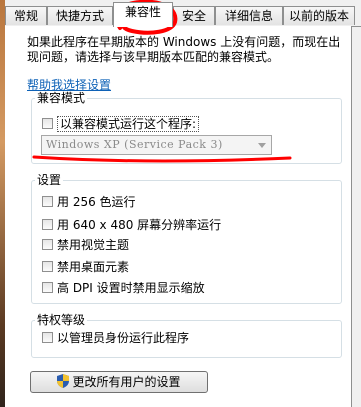  What do you see at coordinates (184, 42) in the screenshot?
I see `intro-line-1: 如果此程序在早期版本的 Windows 上没有问题，而现在出` at bounding box center [184, 42].